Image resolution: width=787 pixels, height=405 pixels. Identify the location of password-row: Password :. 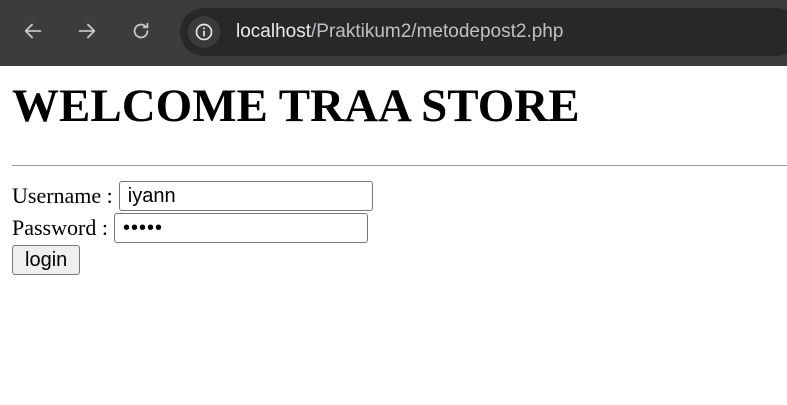
(190, 228).